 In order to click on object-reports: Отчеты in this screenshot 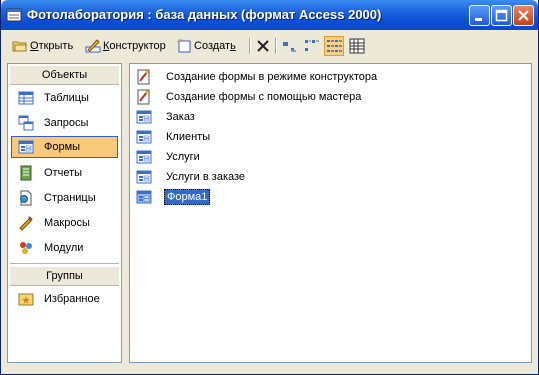, I will do `click(65, 173)`.